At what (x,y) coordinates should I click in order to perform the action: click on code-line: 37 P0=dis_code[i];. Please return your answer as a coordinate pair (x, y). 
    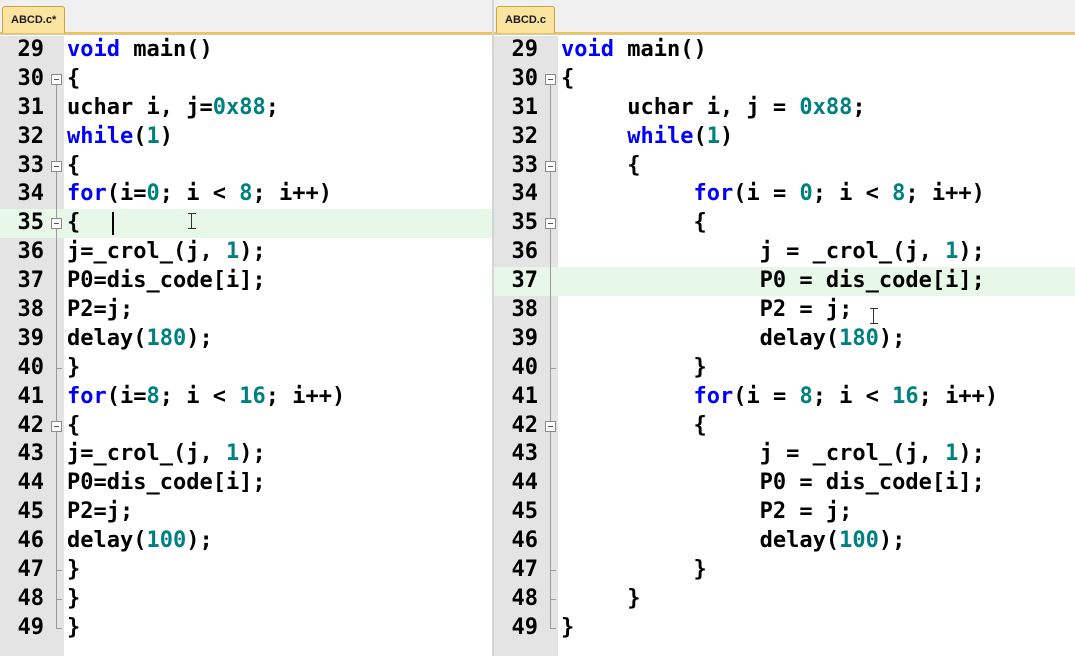
    Looking at the image, I should click on (246, 282).